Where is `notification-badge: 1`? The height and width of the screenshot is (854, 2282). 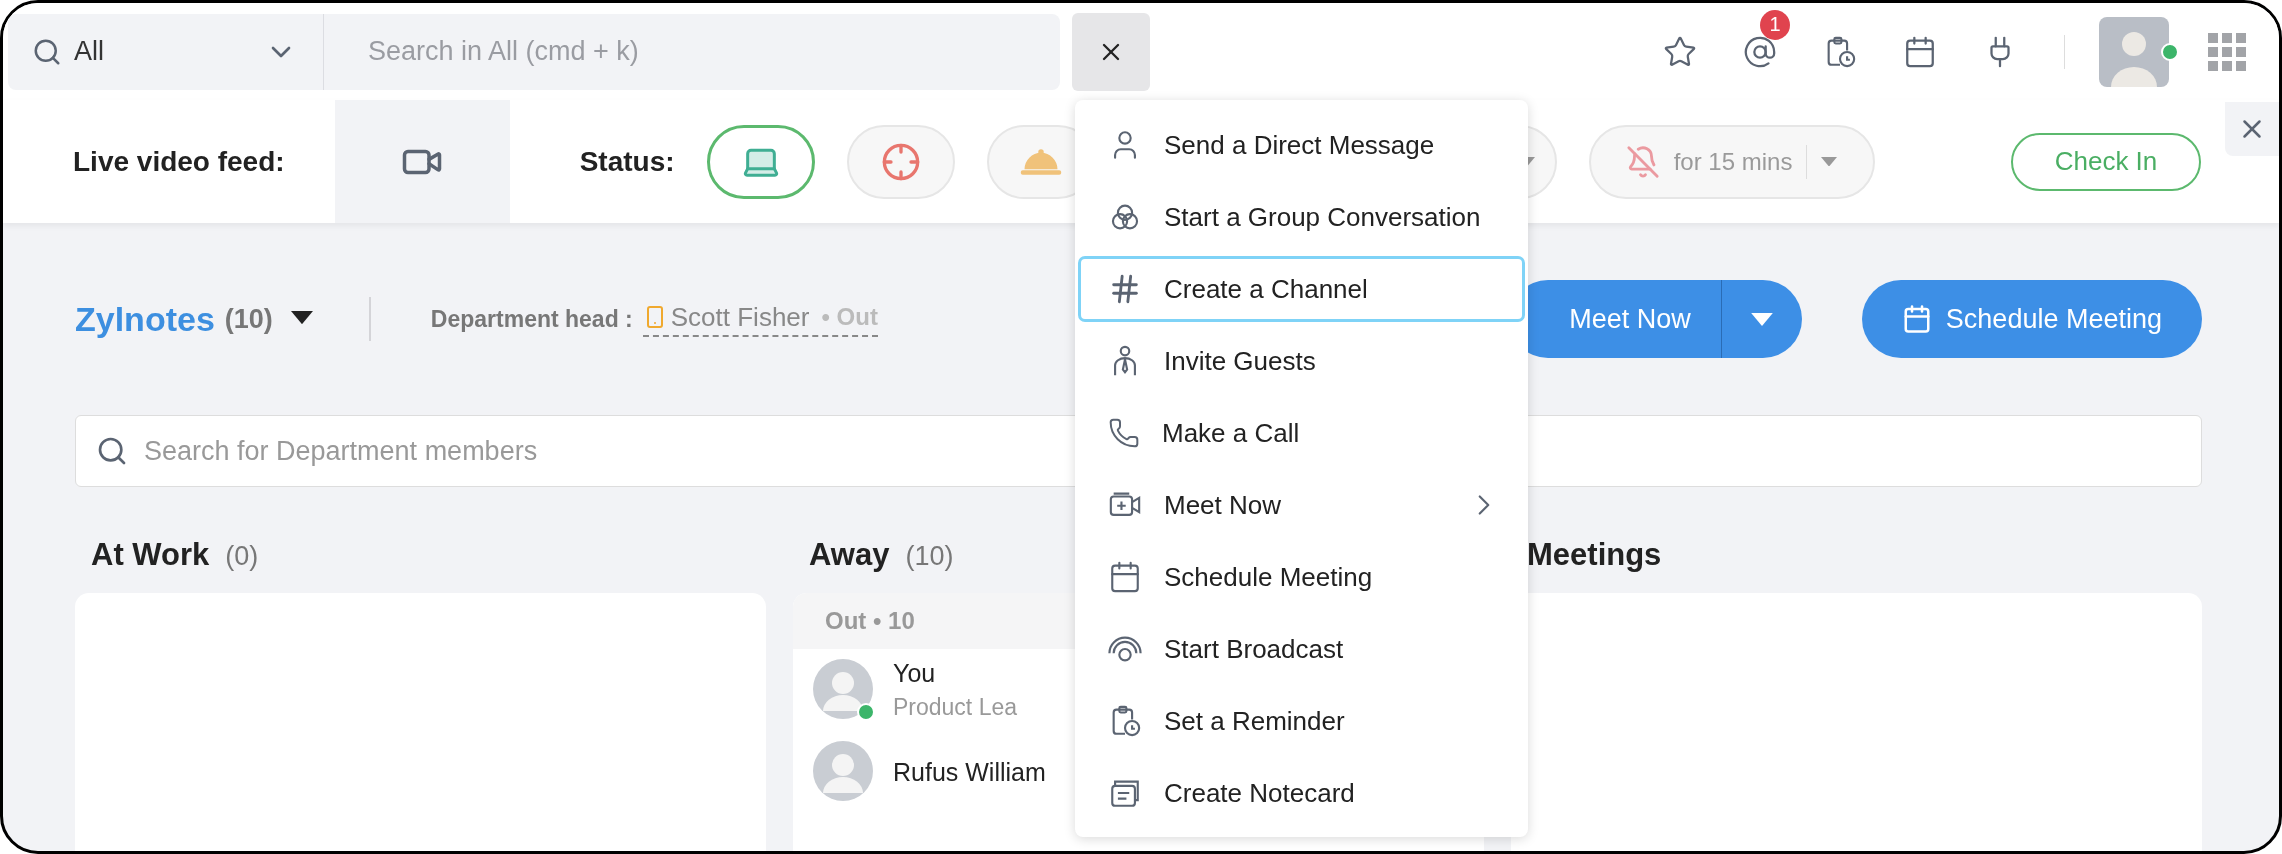 notification-badge: 1 is located at coordinates (1775, 24).